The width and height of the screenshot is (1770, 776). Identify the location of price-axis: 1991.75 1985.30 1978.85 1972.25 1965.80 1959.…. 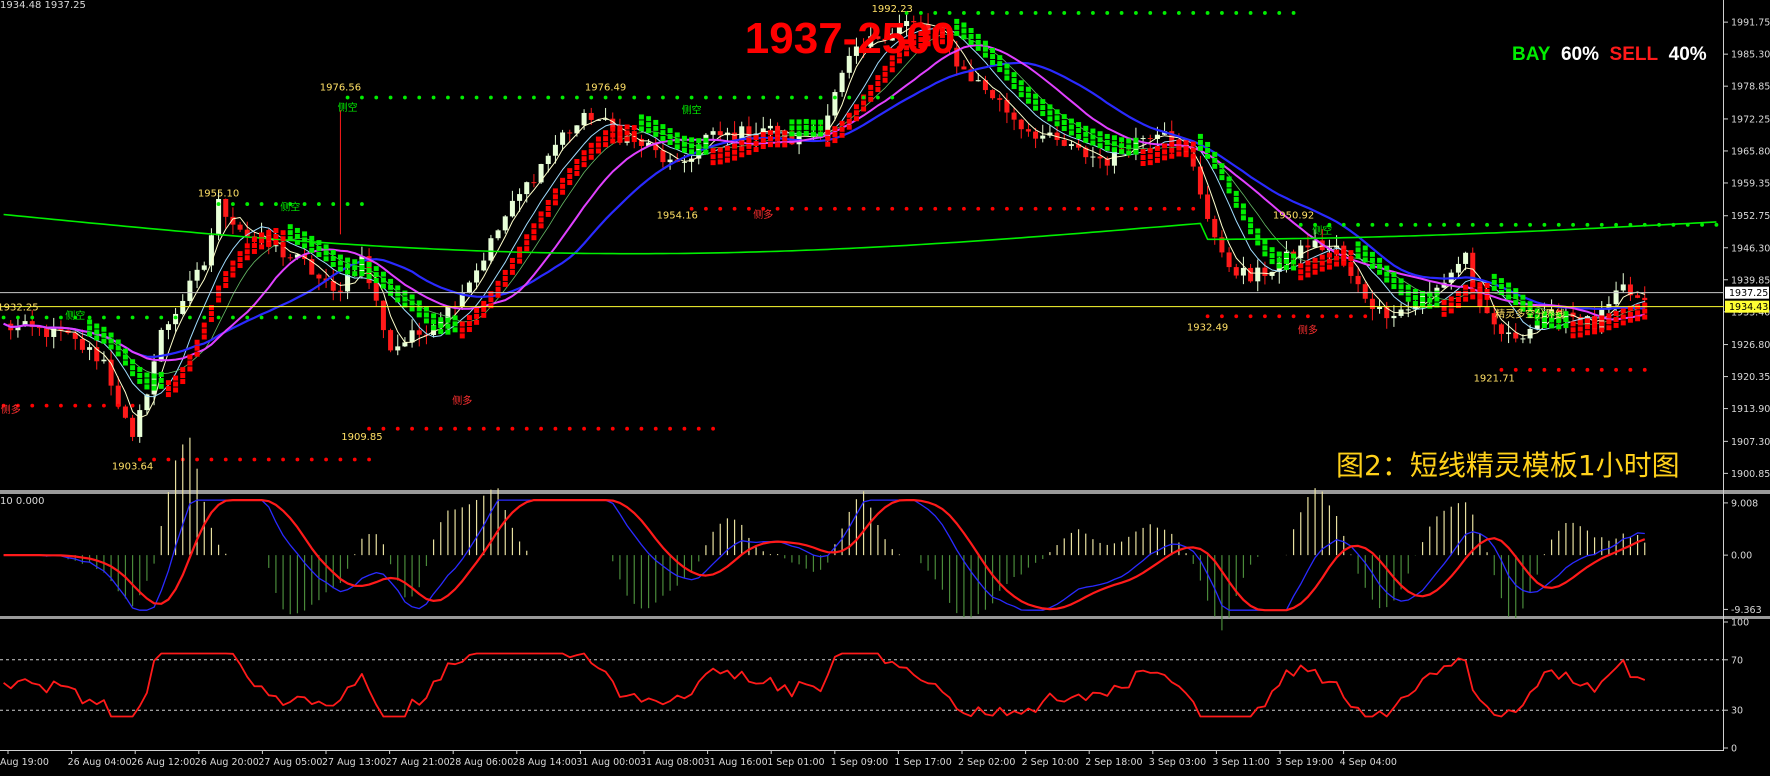
(1747, 249).